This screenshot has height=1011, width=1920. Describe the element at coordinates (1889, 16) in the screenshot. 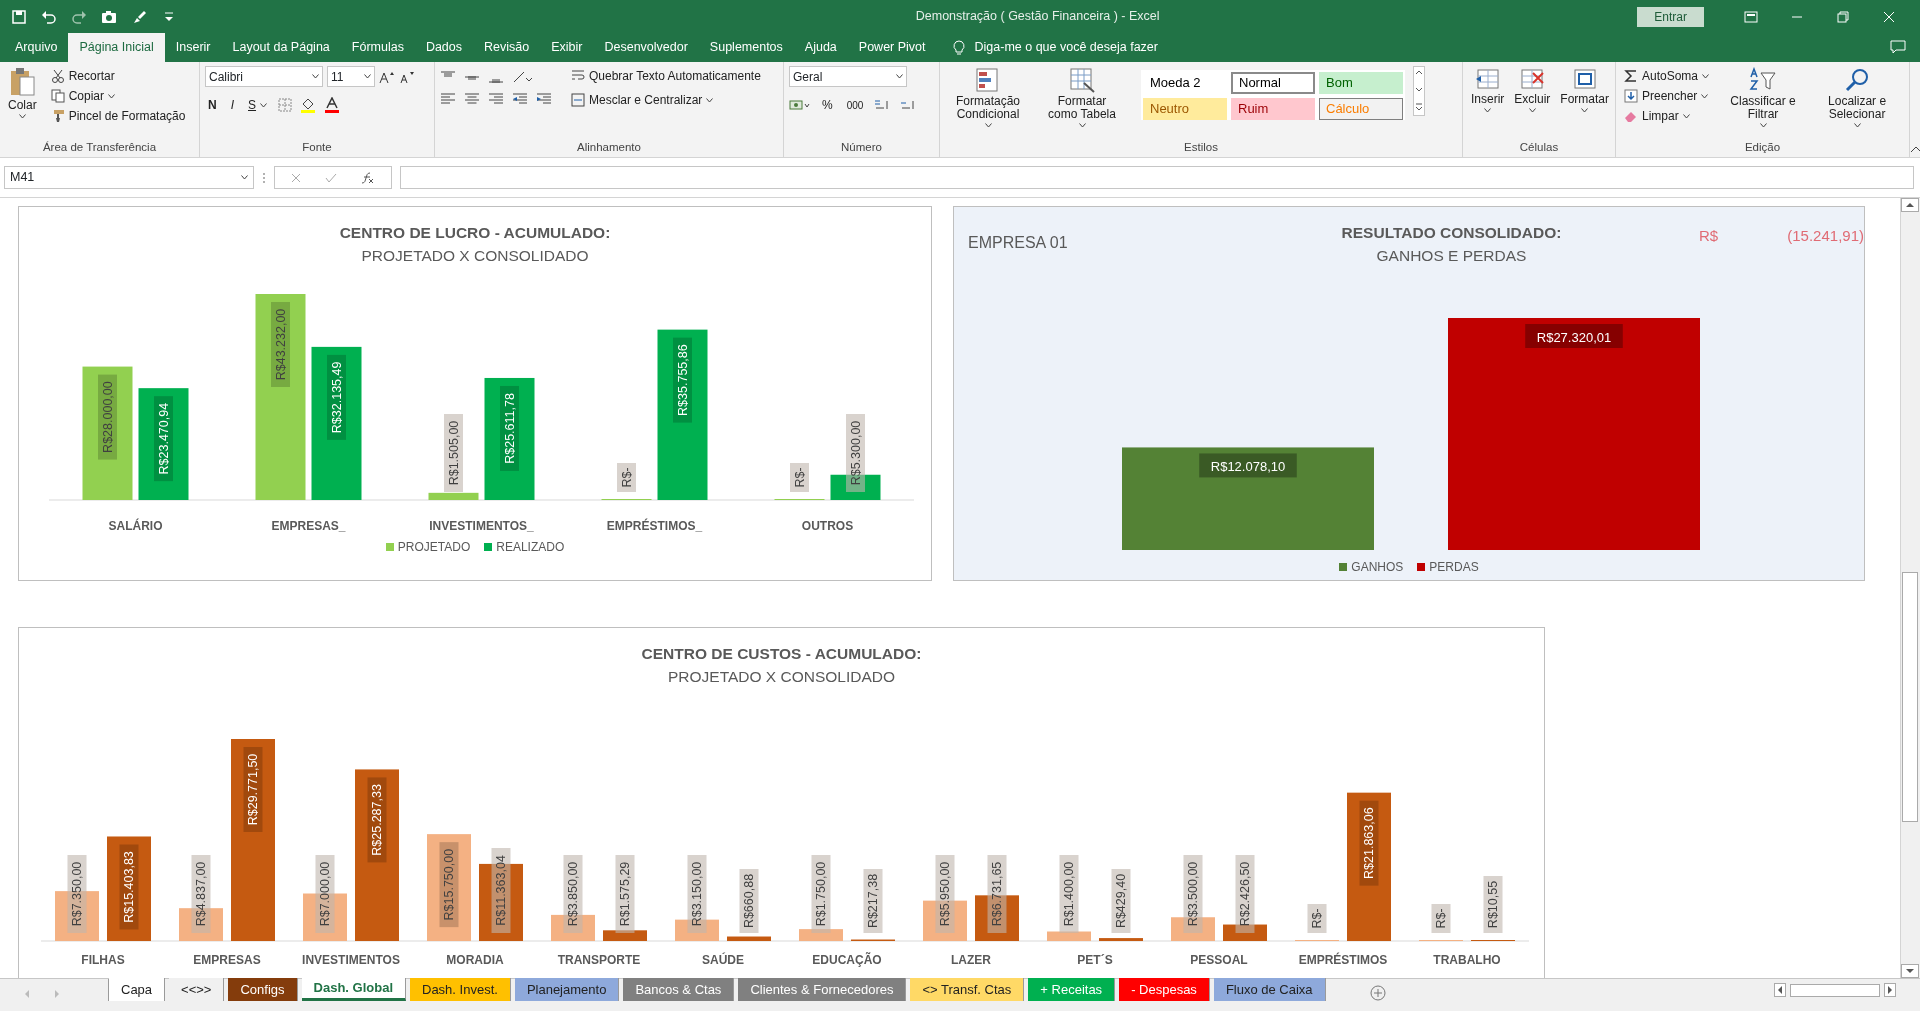

I see `close-icon` at that location.